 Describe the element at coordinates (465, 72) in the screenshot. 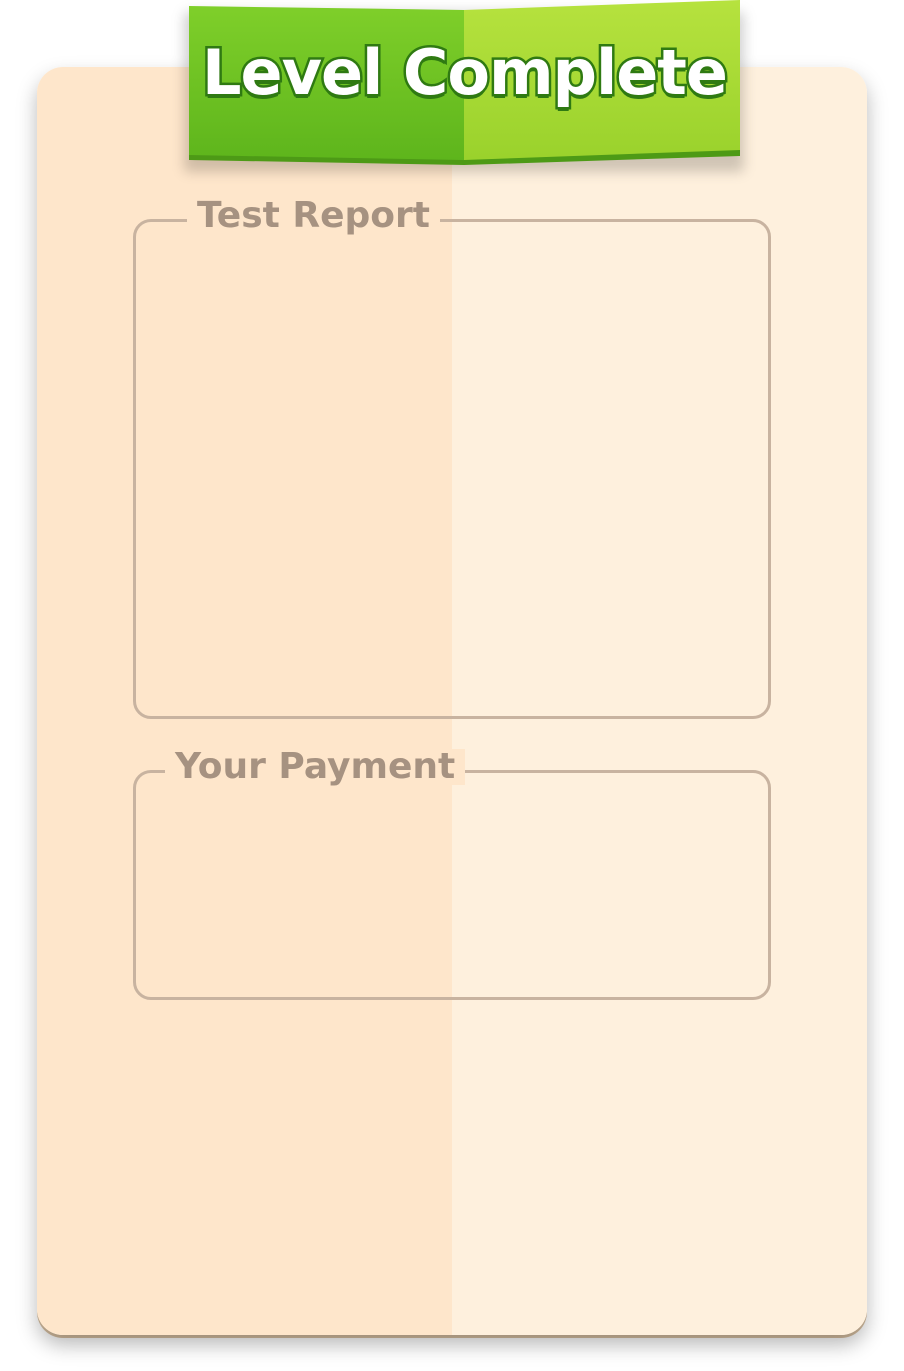

I see `banner-title: Level Complete` at that location.